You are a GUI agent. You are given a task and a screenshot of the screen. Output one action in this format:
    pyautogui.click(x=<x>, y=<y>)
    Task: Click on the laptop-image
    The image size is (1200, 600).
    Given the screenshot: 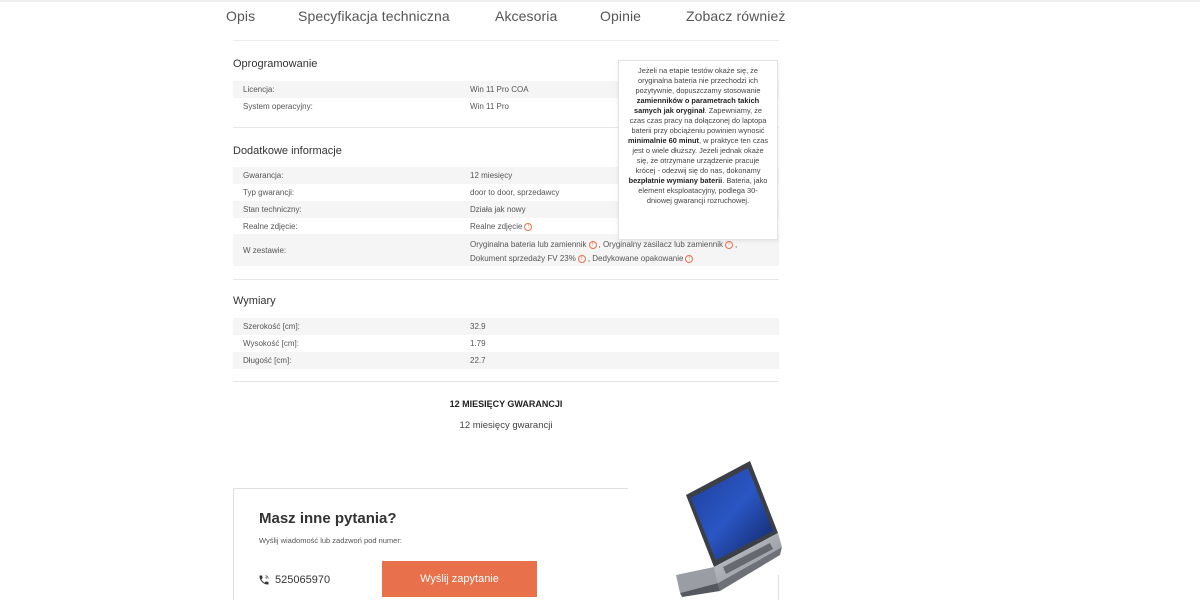 What is the action you would take?
    pyautogui.click(x=708, y=527)
    